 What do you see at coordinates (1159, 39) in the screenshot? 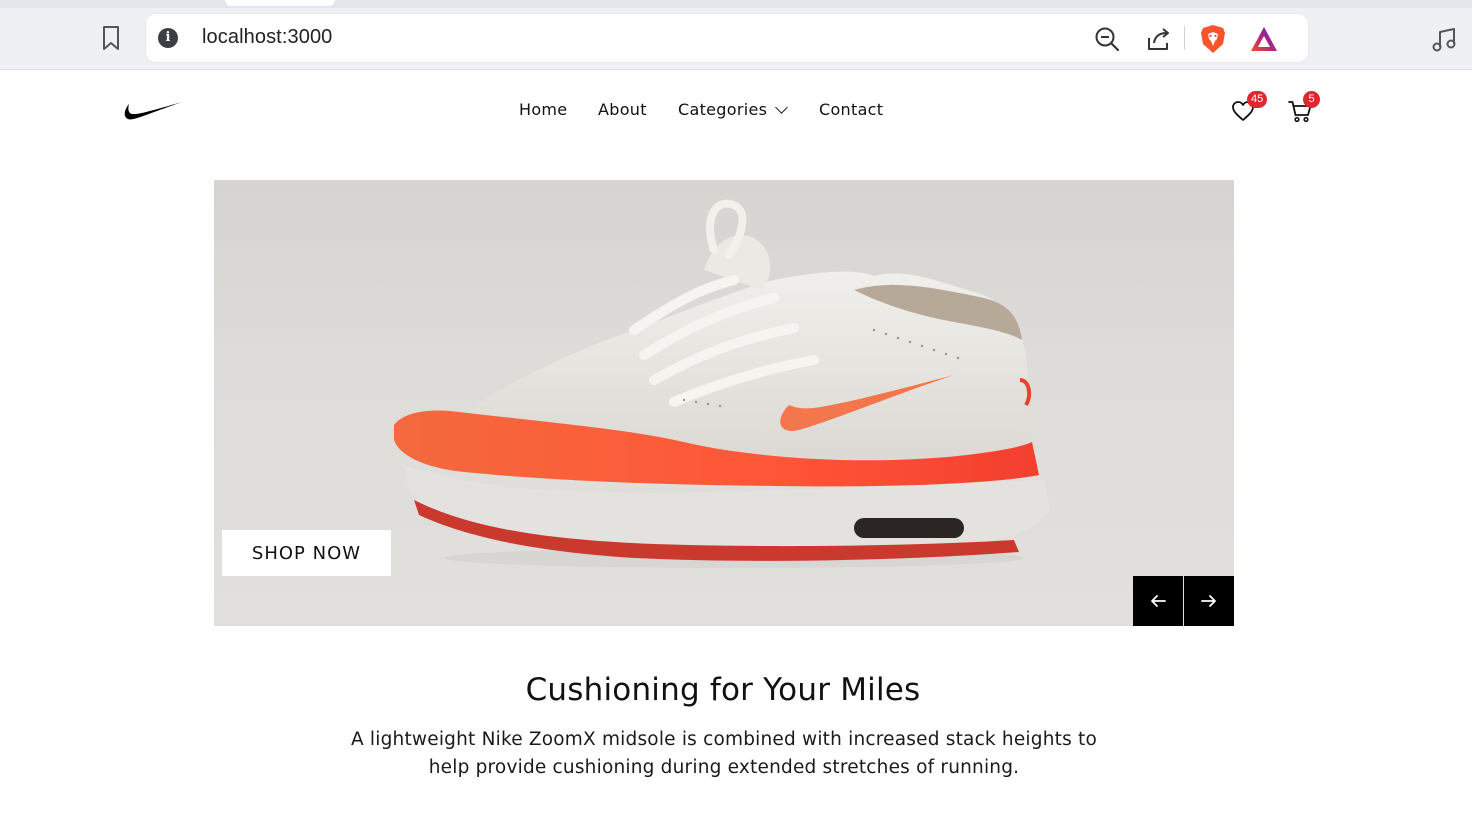
I see `share-icon` at bounding box center [1159, 39].